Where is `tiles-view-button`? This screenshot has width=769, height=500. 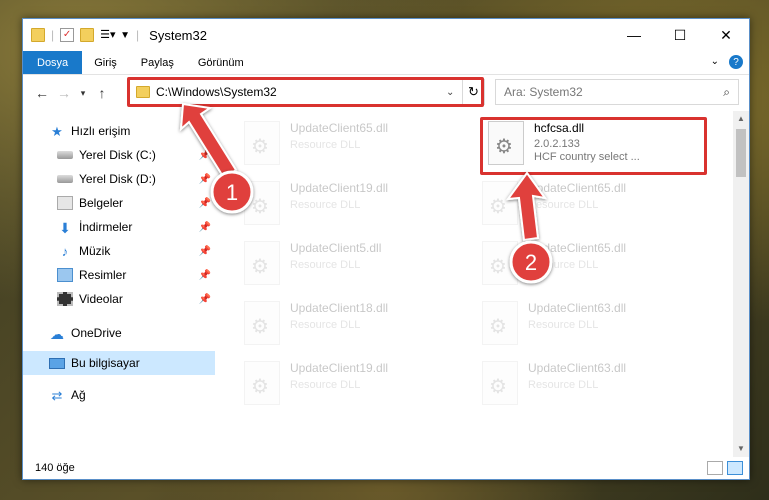
tiles-view-button is located at coordinates (735, 468).